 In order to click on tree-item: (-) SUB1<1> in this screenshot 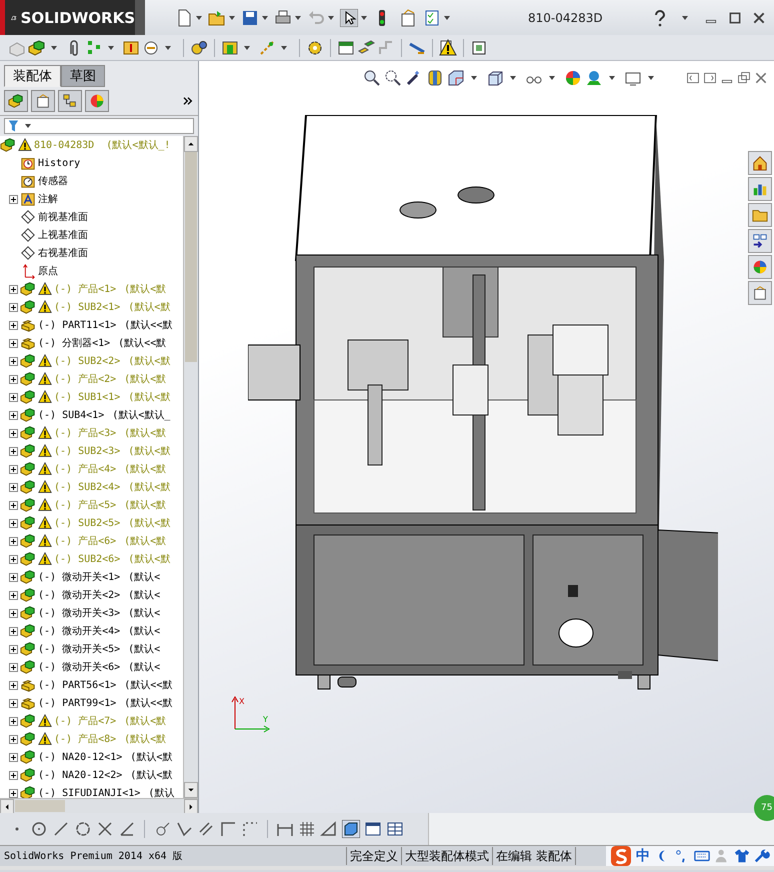, I will do `click(87, 397)`.